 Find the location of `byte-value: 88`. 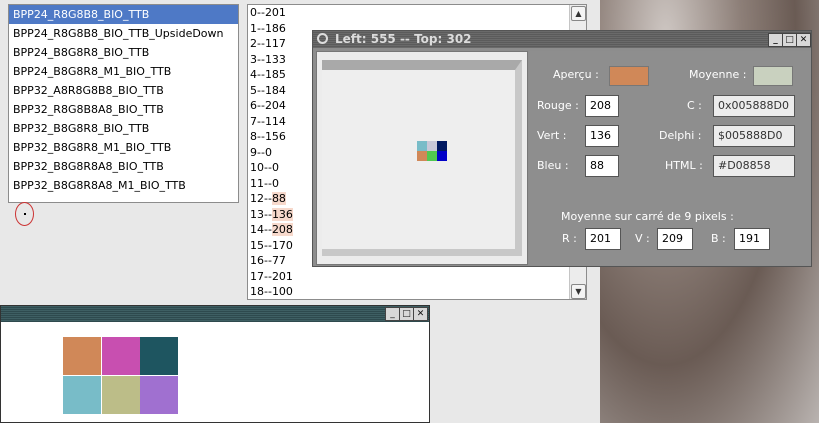

byte-value: 88 is located at coordinates (278, 198).